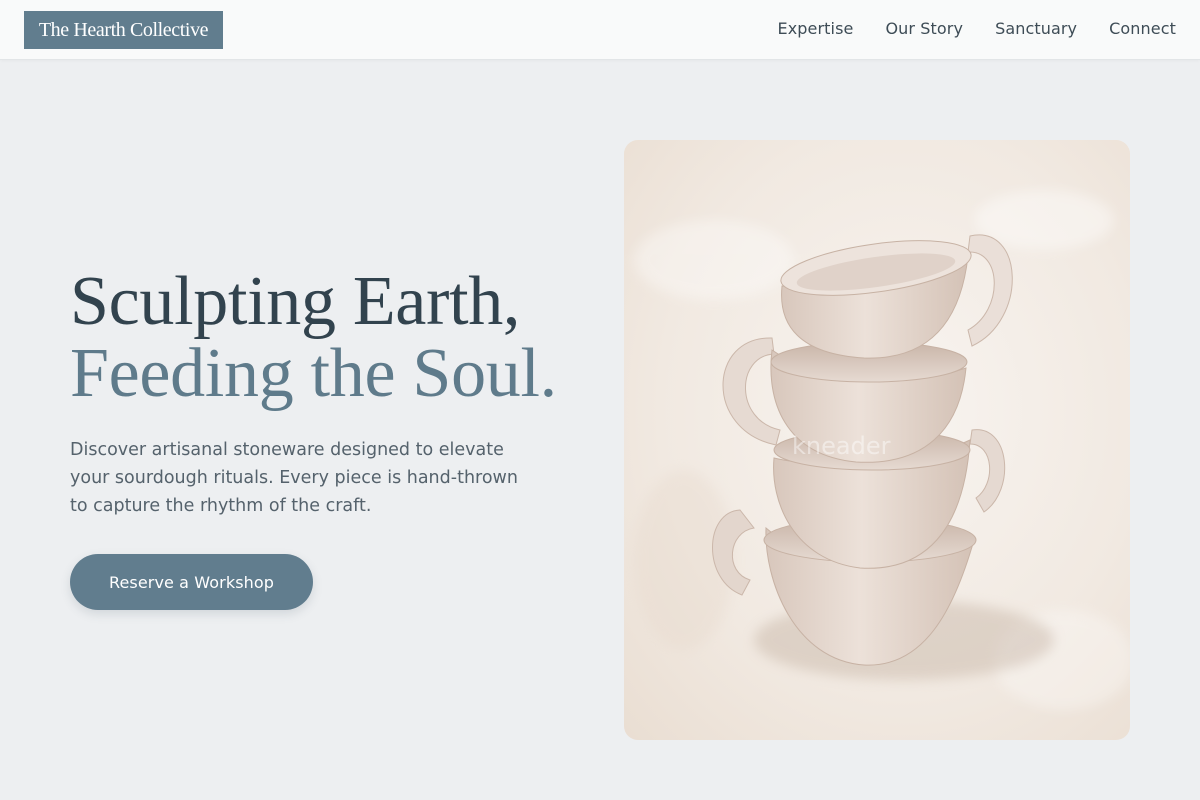 The width and height of the screenshot is (1200, 800). What do you see at coordinates (1036, 28) in the screenshot?
I see `nav-link-sanctuary: Sanctuary` at bounding box center [1036, 28].